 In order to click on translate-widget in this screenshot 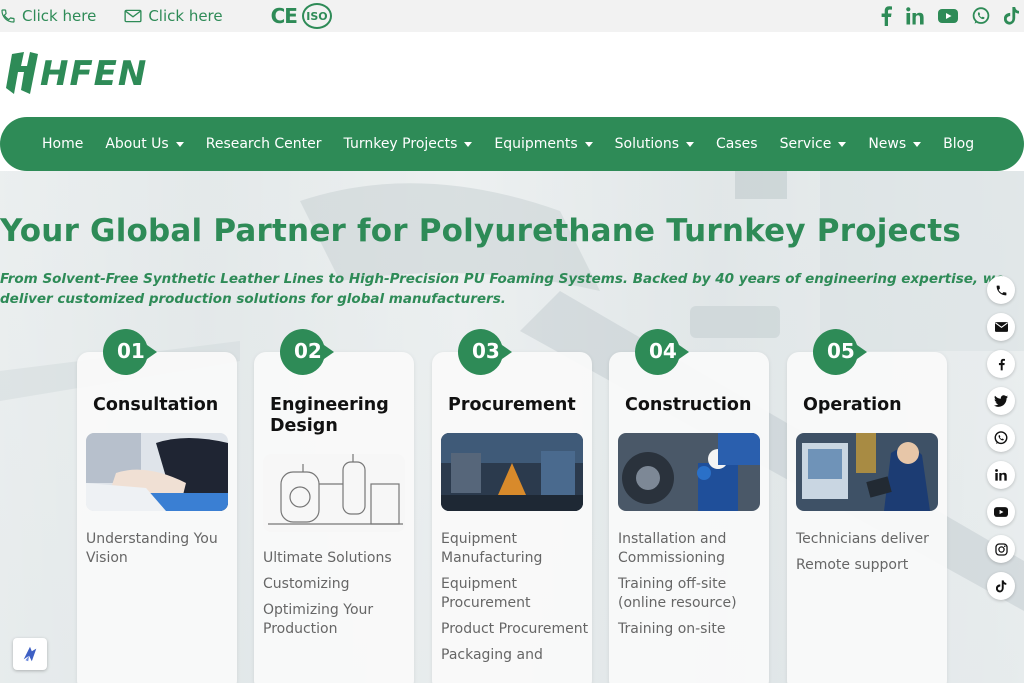, I will do `click(30, 654)`.